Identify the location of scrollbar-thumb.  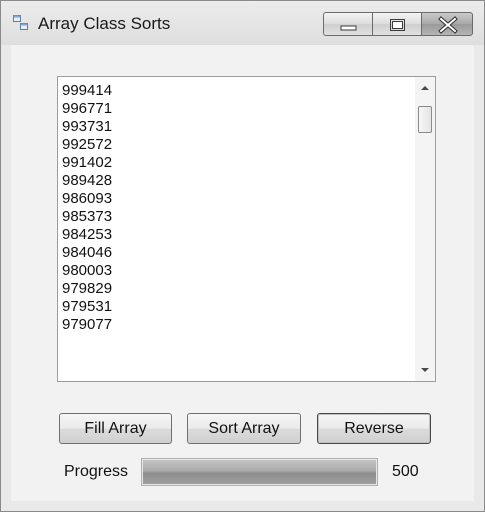
(425, 119).